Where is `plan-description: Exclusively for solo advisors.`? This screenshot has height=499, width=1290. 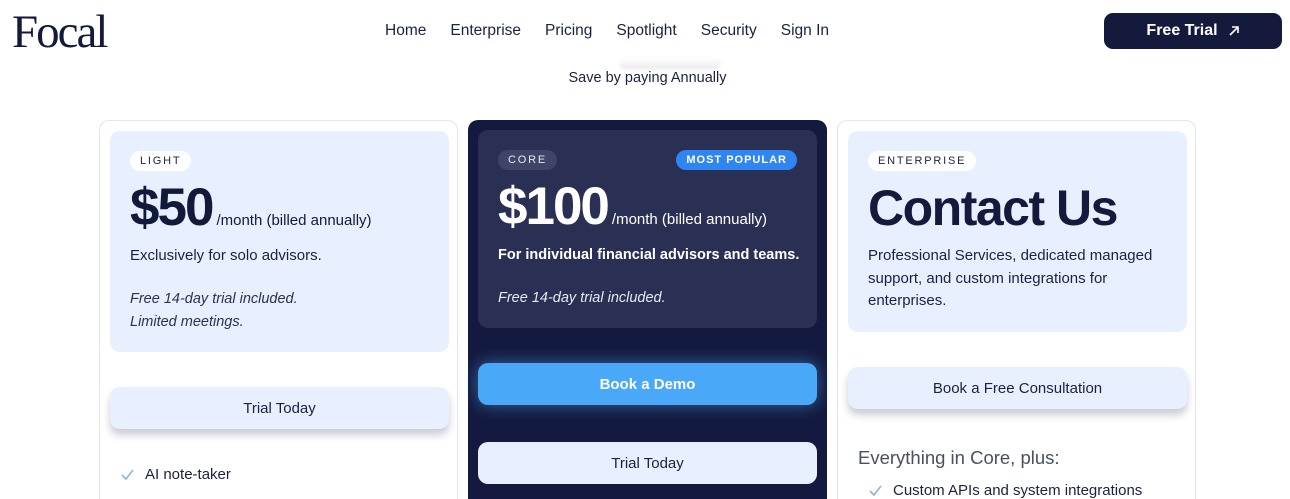
plan-description: Exclusively for solo advisors. is located at coordinates (226, 255).